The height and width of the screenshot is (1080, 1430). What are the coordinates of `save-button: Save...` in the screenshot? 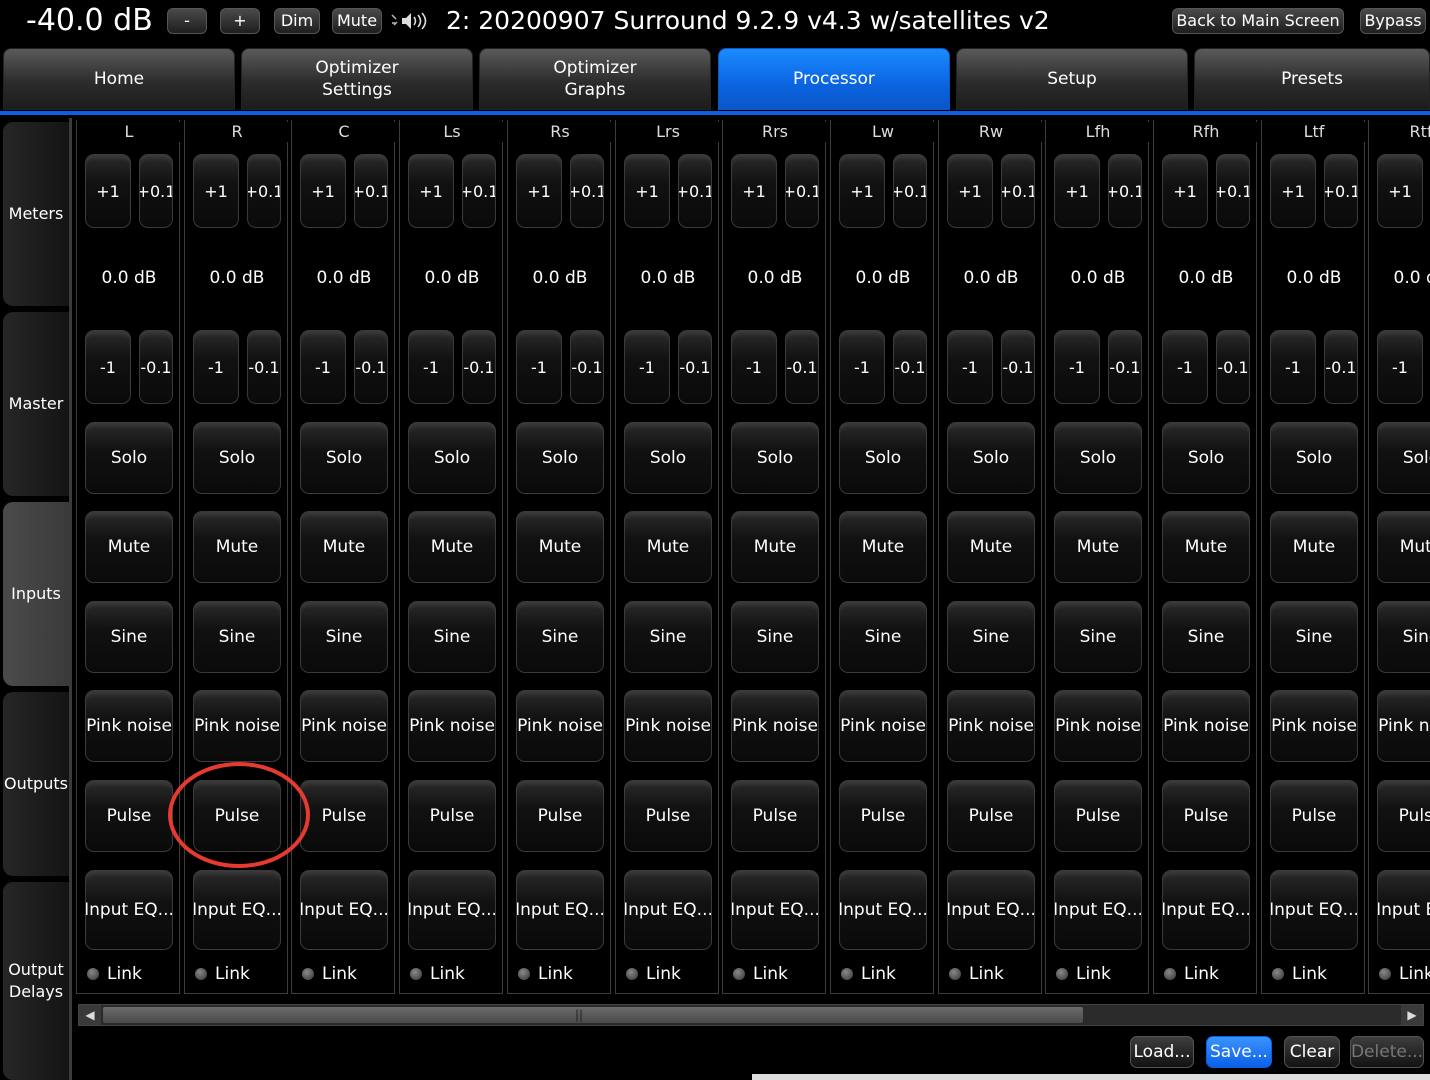 It's located at (1239, 1052).